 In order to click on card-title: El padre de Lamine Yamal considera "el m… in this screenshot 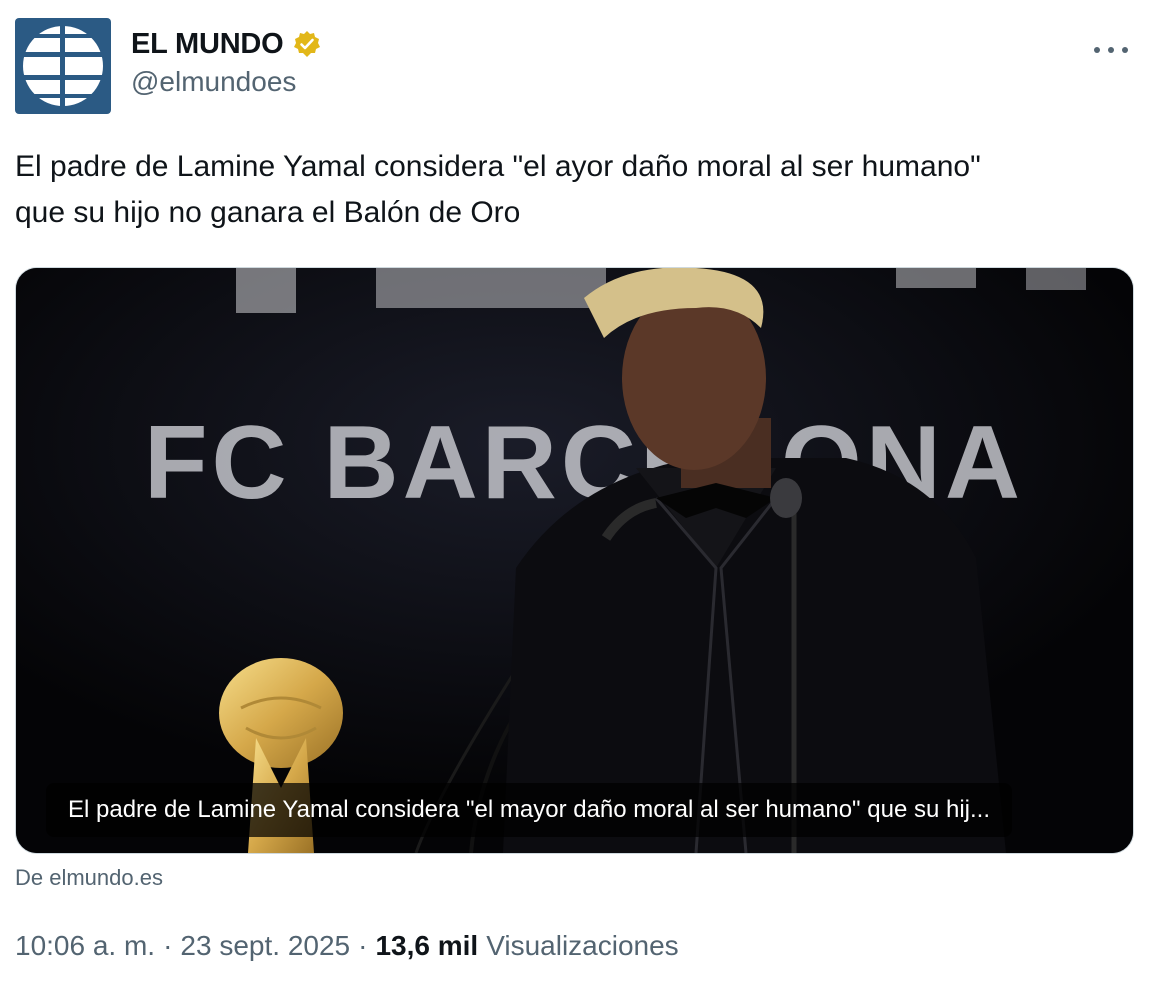, I will do `click(529, 810)`.